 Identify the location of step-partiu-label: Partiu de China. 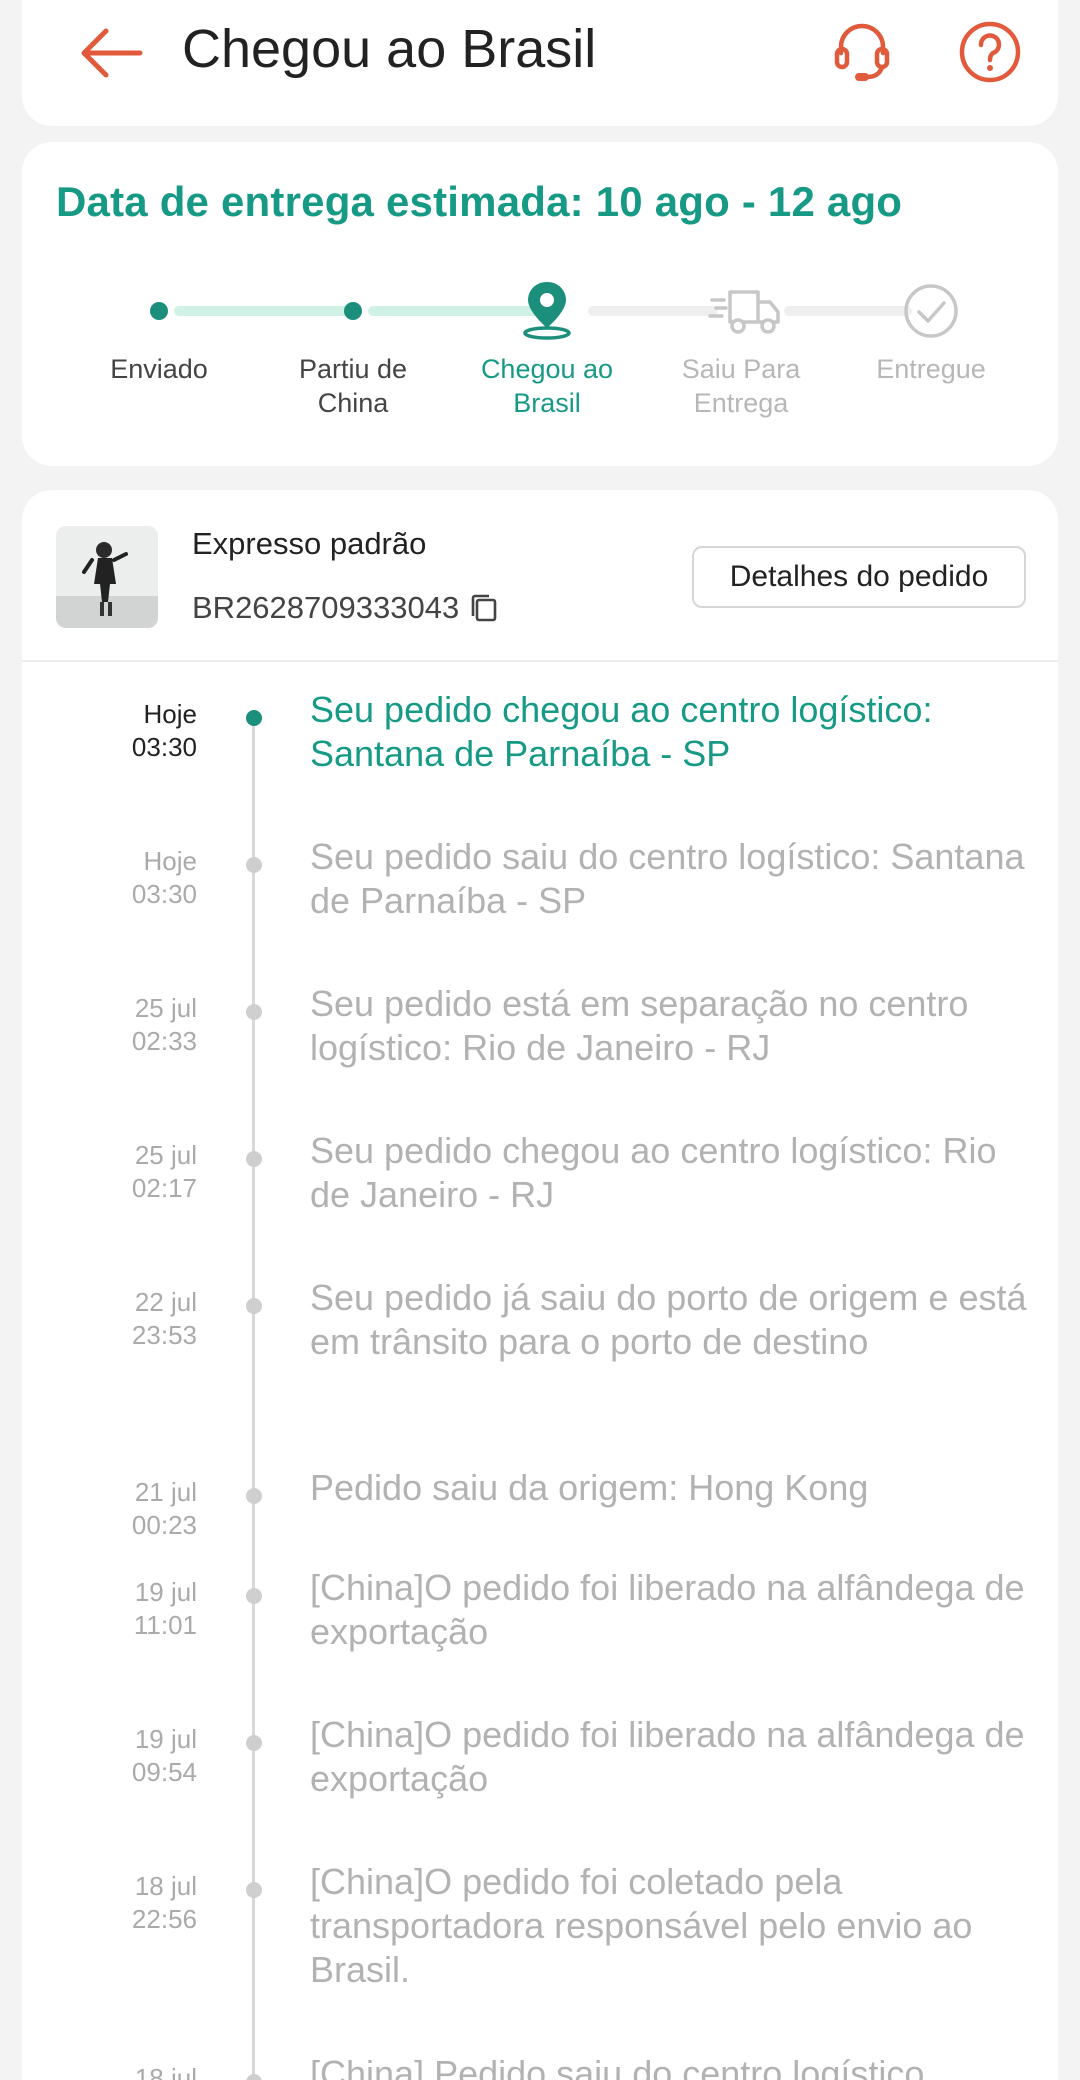
(353, 386).